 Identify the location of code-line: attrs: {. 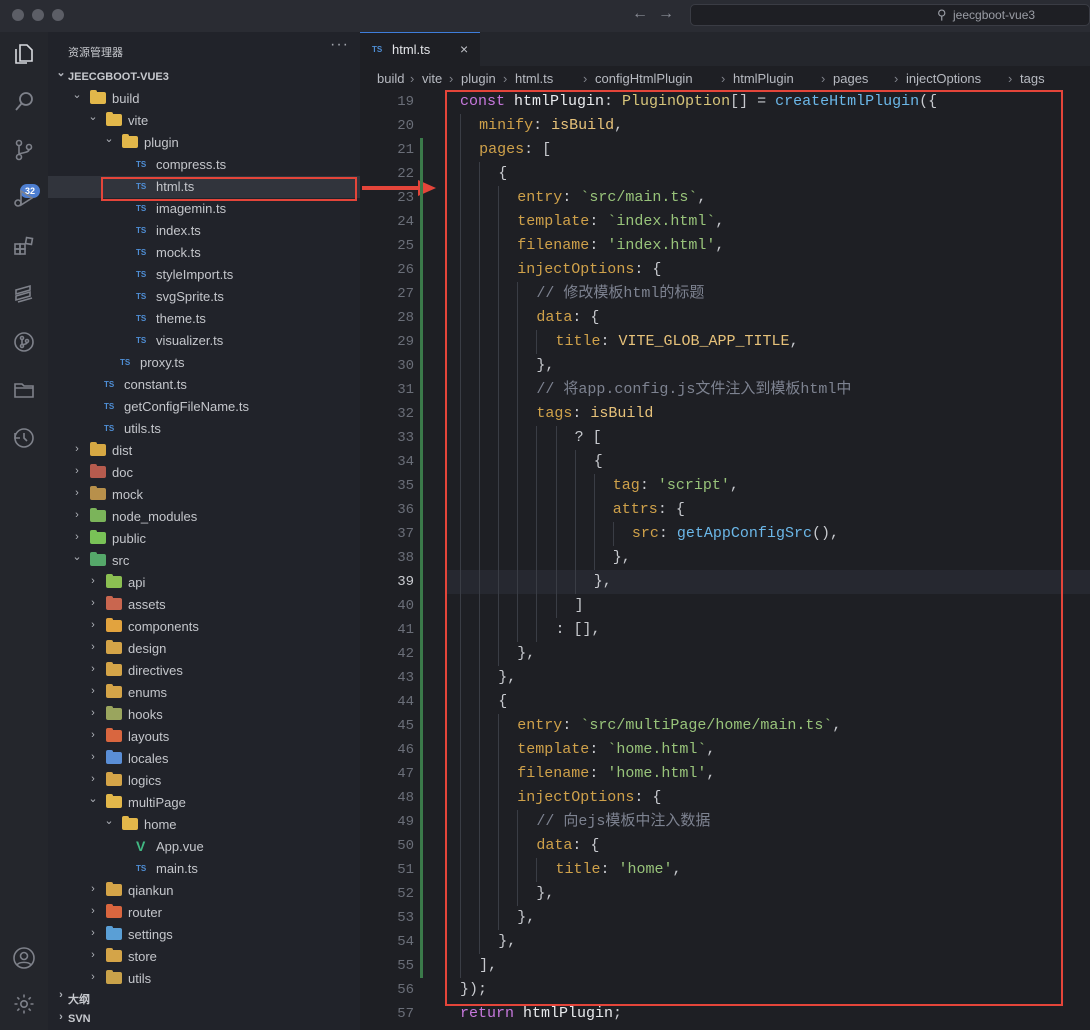
(767, 510).